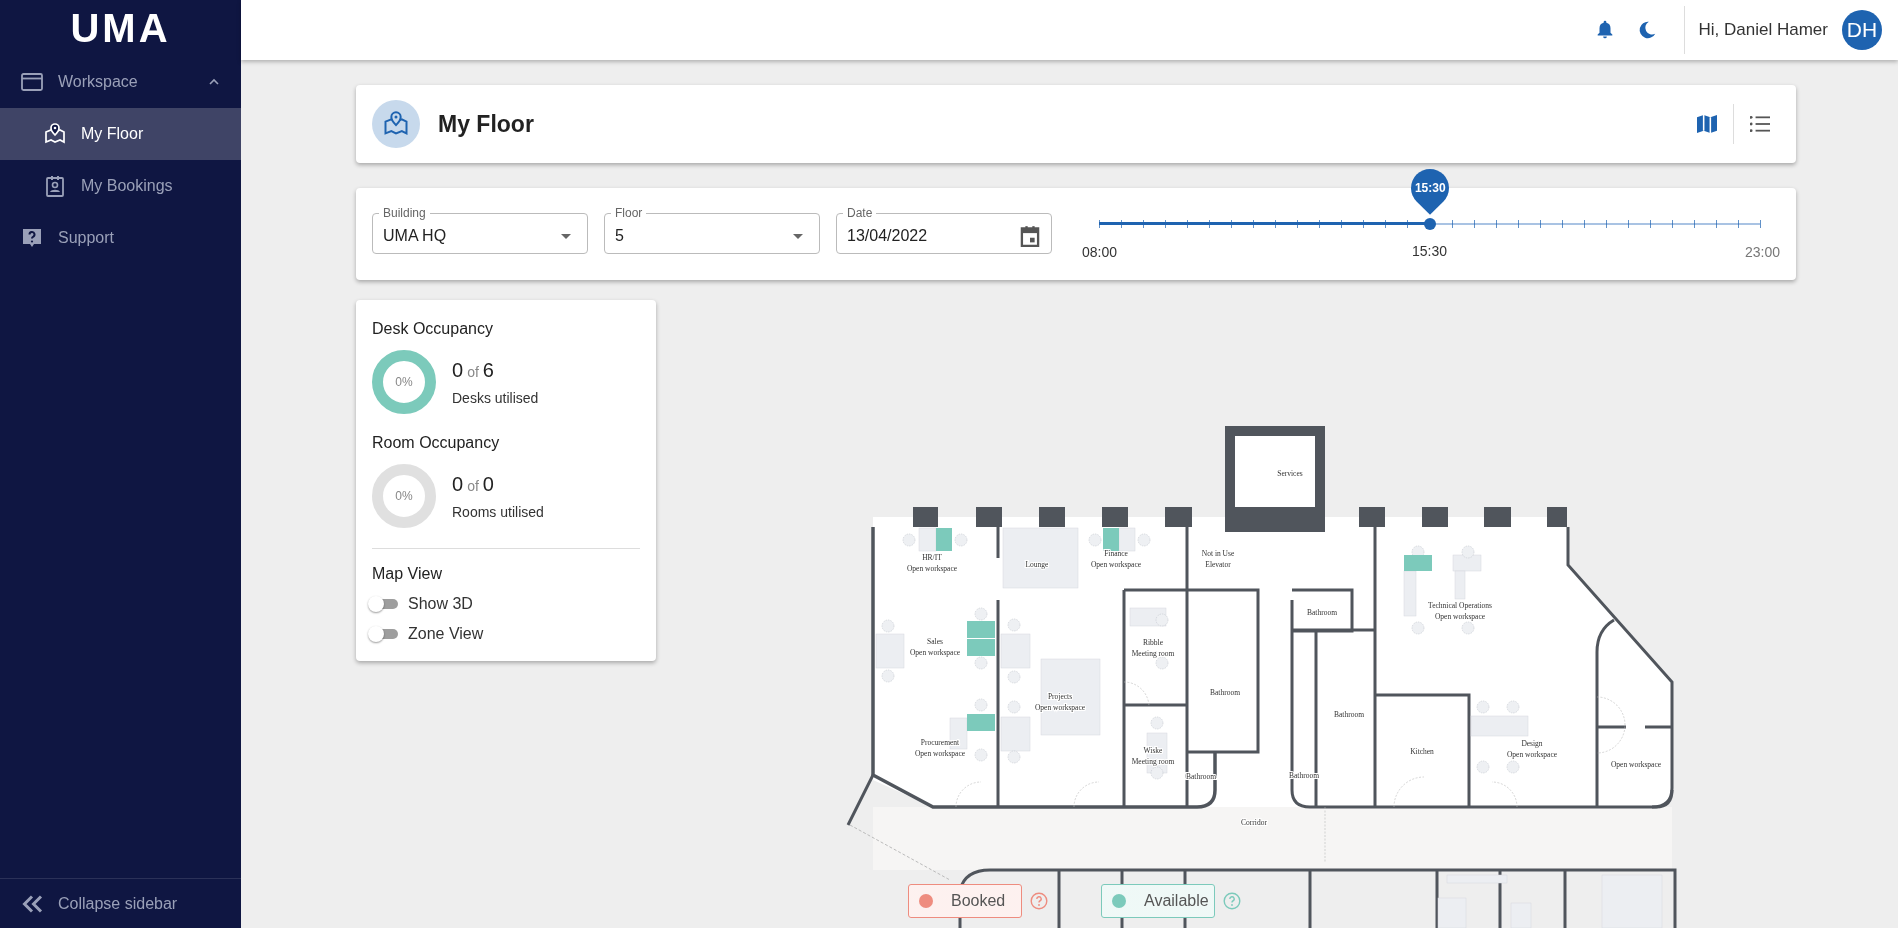 This screenshot has height=928, width=1898. Describe the element at coordinates (1111, 539) in the screenshot. I see `desk` at that location.